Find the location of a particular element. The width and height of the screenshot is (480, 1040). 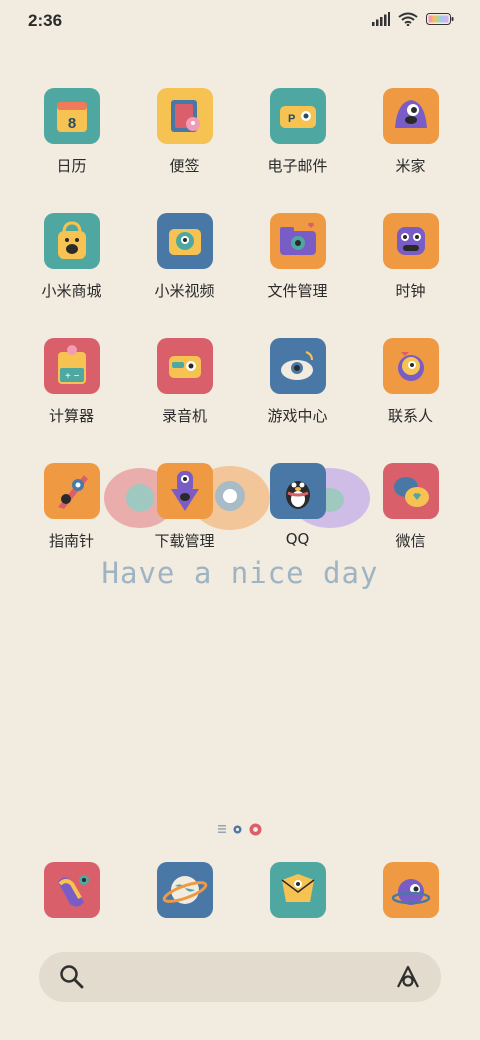

app-calendar: 8 日历 is located at coordinates (71, 132).